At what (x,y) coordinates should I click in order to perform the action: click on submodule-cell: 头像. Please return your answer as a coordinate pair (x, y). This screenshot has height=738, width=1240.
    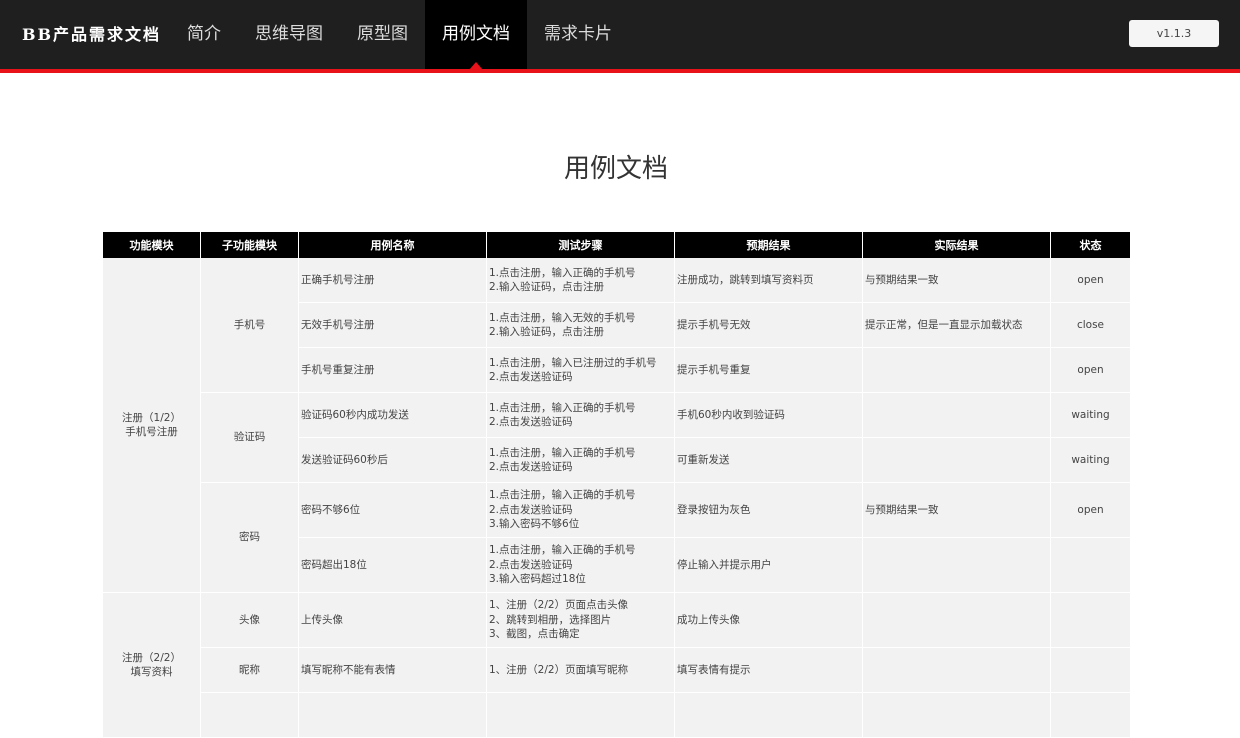
    Looking at the image, I should click on (250, 620).